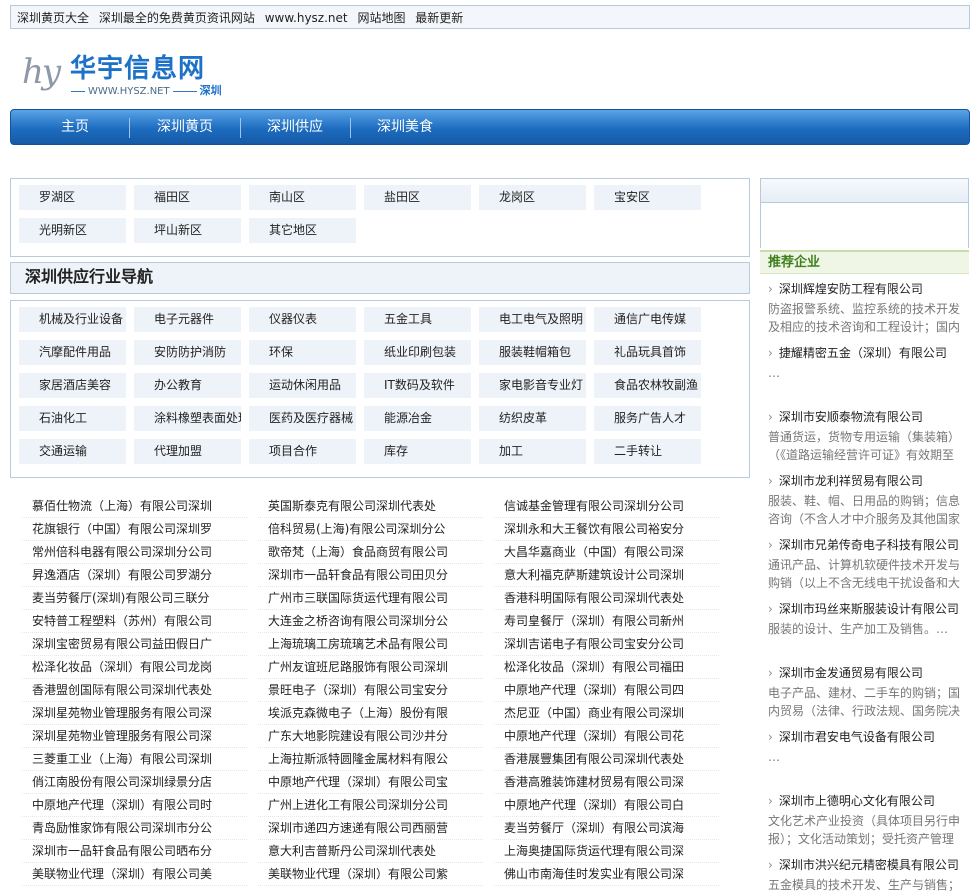 Image resolution: width=980 pixels, height=891 pixels. Describe the element at coordinates (606, 805) in the screenshot. I see `company-link: 中原地产代理（深圳）有限公司白` at that location.